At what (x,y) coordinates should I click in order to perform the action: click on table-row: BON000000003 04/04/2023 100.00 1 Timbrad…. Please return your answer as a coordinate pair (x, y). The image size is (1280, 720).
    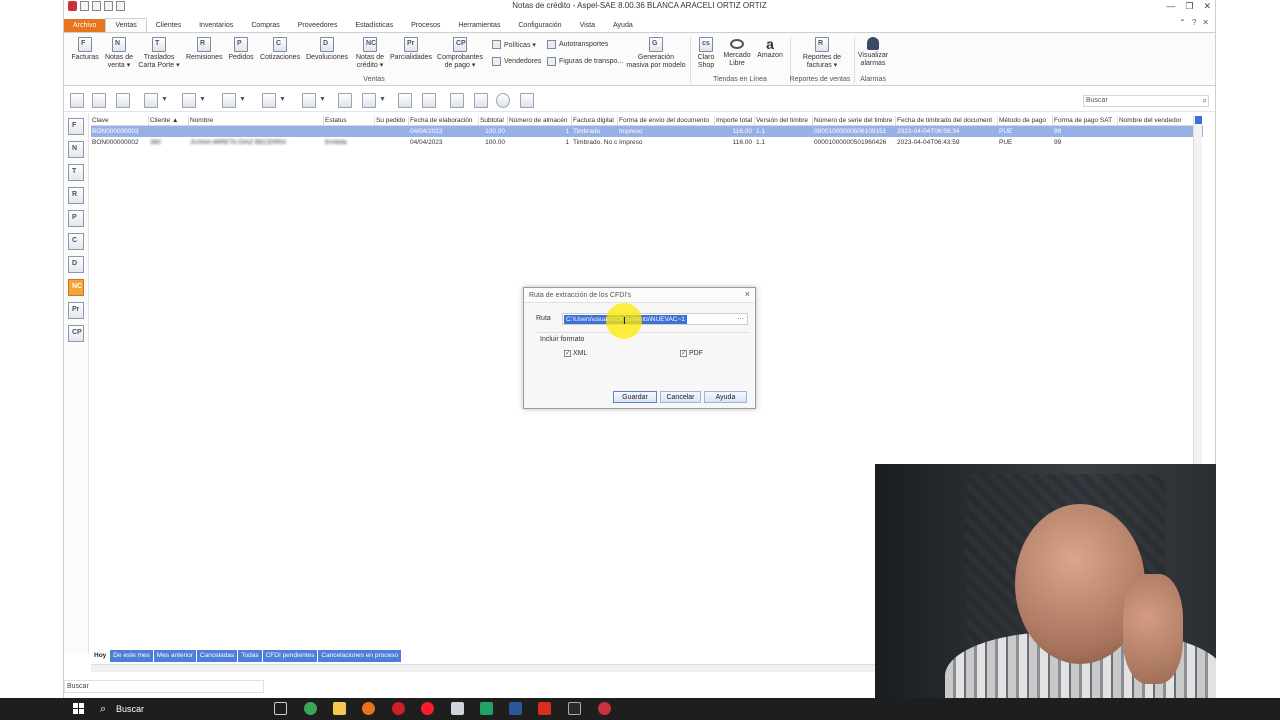
    Looking at the image, I should click on (647, 131).